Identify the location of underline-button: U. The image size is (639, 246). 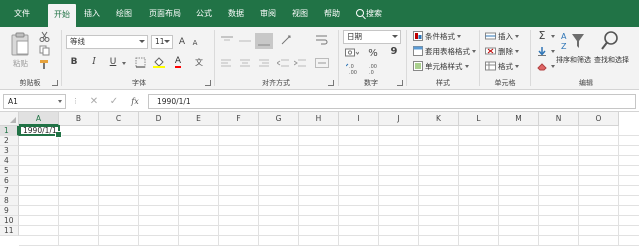
(113, 62).